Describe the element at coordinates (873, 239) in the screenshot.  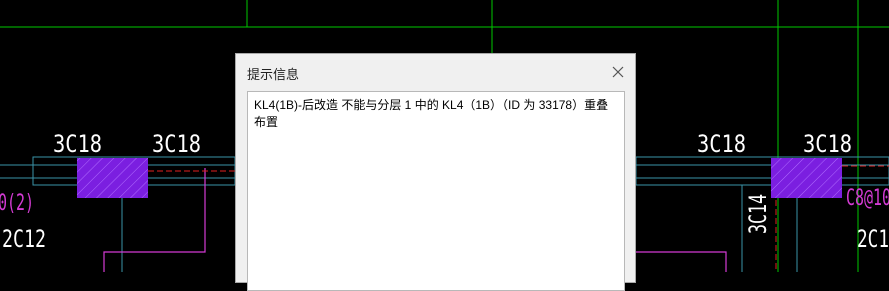
I see `rebar-label: 2C1` at that location.